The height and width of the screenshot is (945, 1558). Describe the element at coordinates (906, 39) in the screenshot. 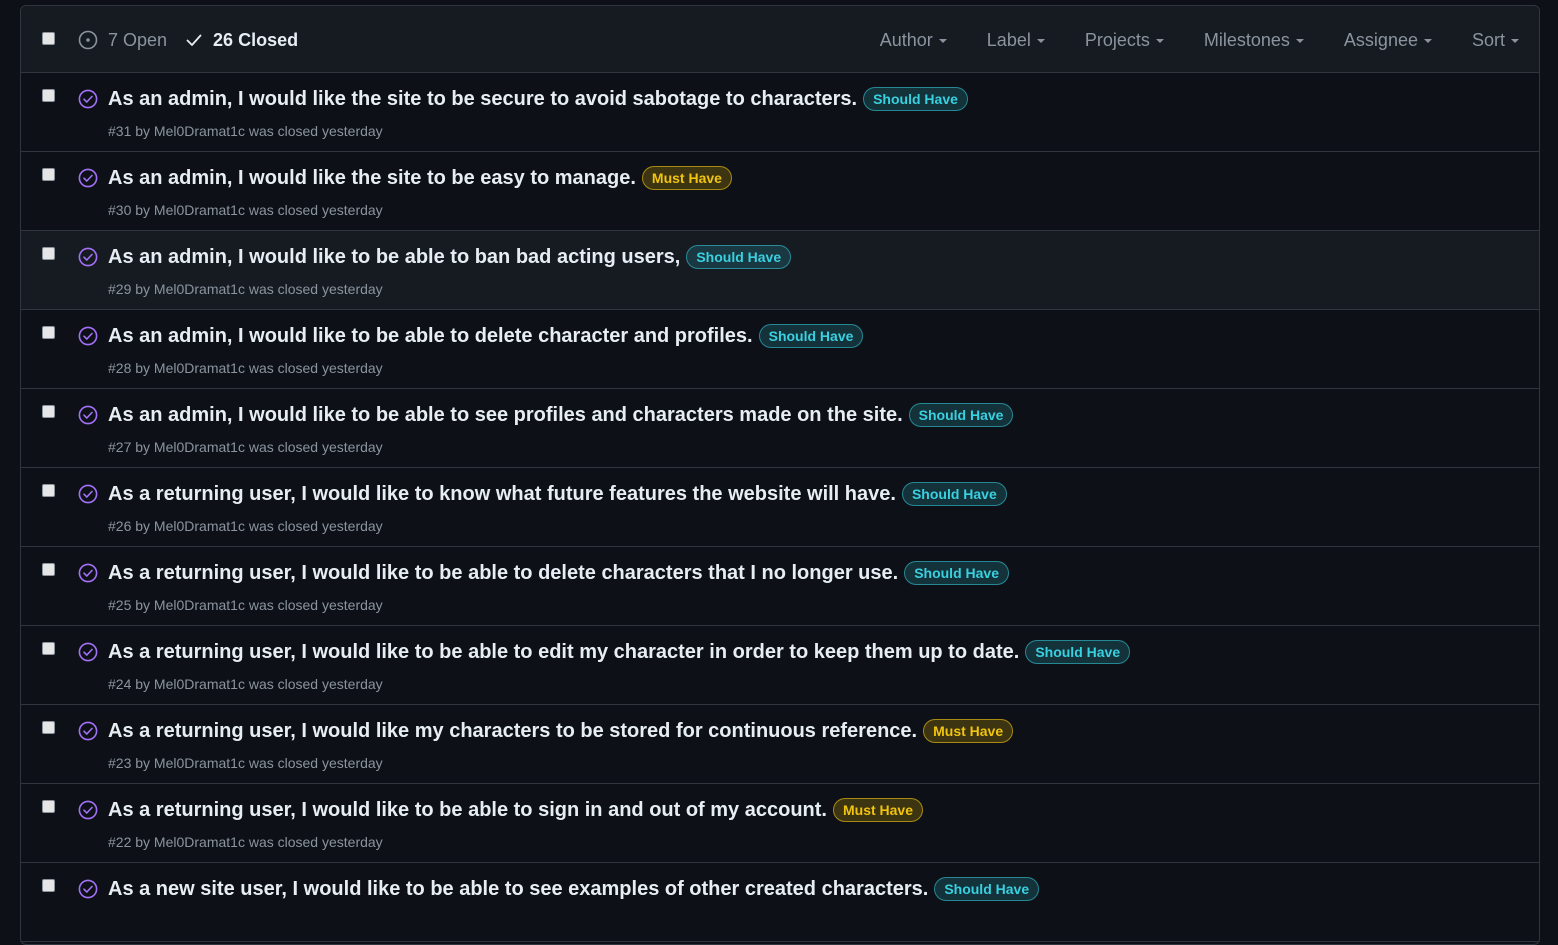

I see `author-filter-label: Author` at that location.